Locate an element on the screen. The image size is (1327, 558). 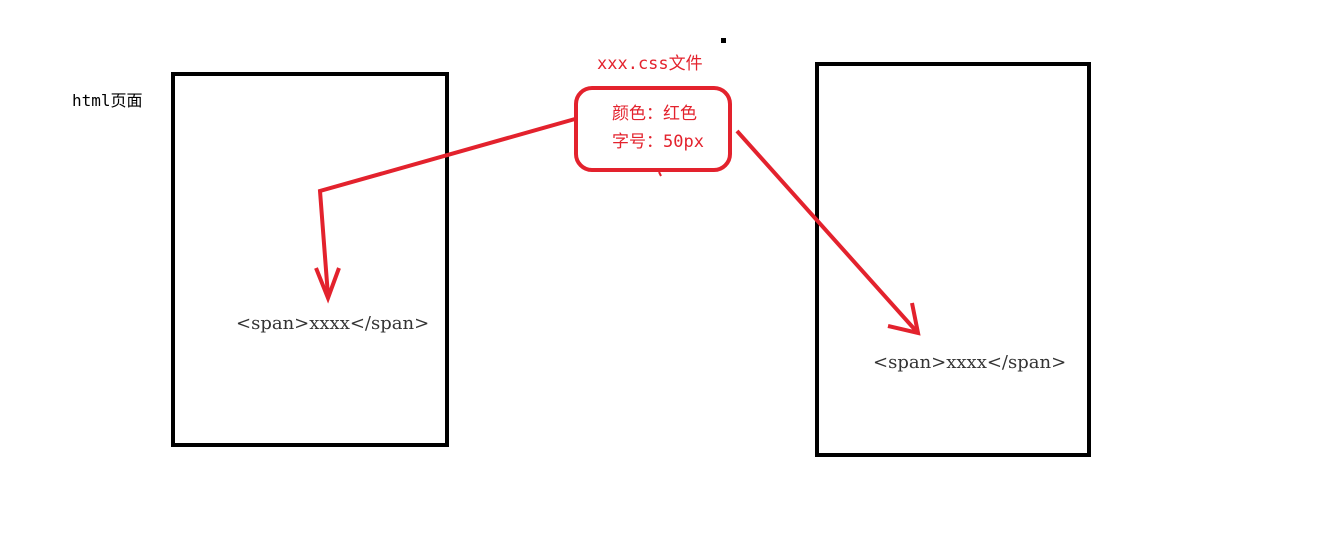
right-span-element: <span>xxxx</span> is located at coordinates (970, 362).